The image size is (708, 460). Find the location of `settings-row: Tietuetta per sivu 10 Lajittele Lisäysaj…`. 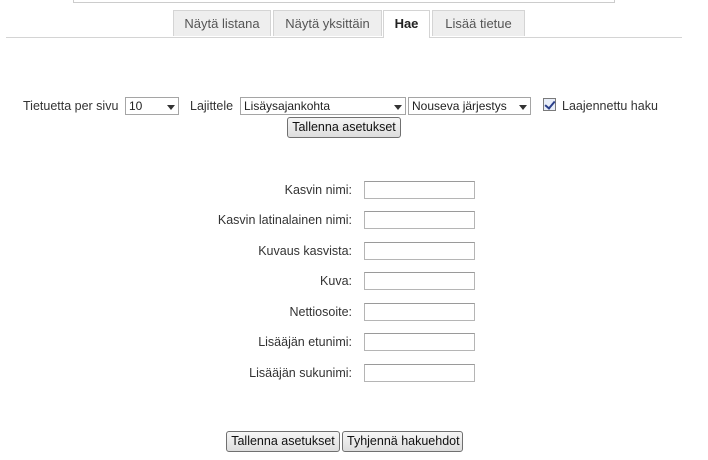

settings-row: Tietuetta per sivu 10 Lajittele Lisäysaj… is located at coordinates (354, 107).